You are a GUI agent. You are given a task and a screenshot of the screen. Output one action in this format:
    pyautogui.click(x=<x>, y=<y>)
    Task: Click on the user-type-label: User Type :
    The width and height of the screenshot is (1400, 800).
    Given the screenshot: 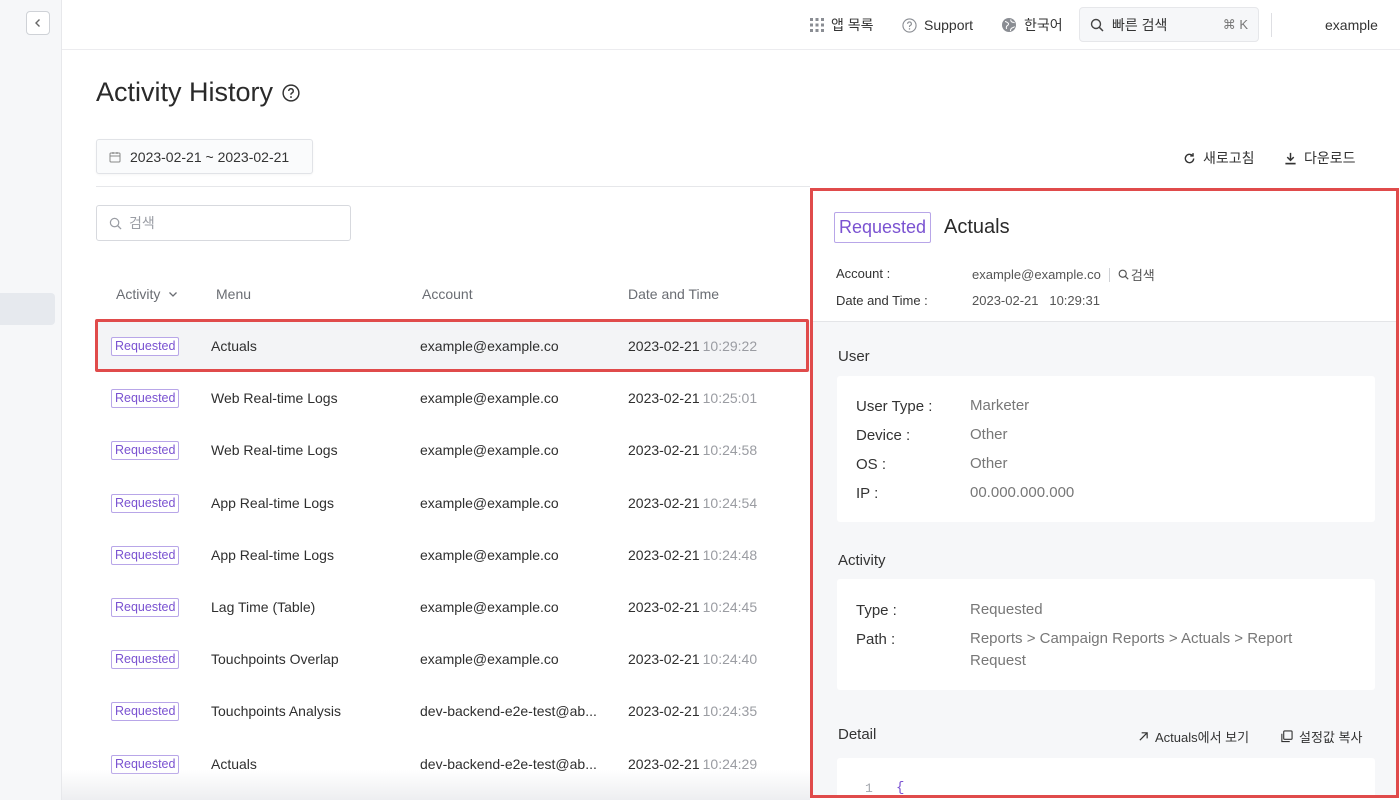 What is the action you would take?
    pyautogui.click(x=894, y=406)
    